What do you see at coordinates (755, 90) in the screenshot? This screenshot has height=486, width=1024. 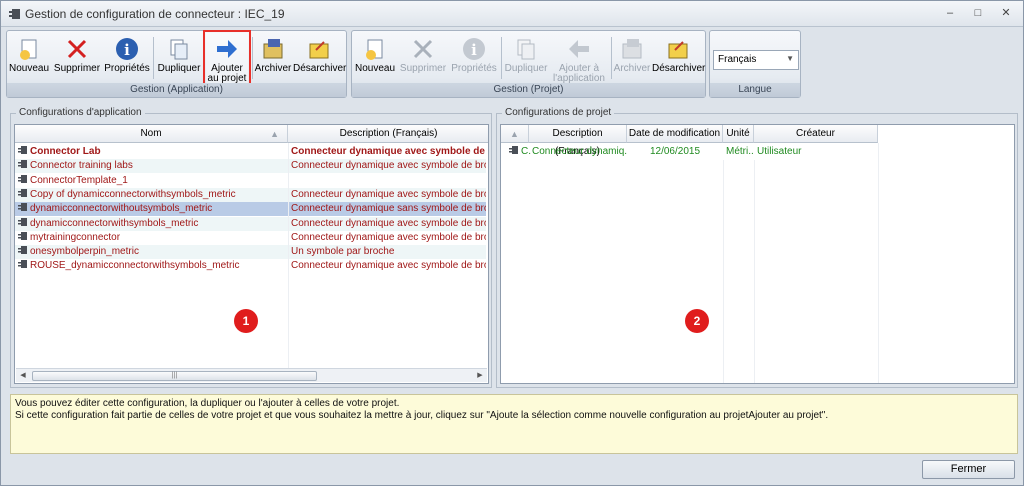 I see `ribbon-group-label: Langue` at bounding box center [755, 90].